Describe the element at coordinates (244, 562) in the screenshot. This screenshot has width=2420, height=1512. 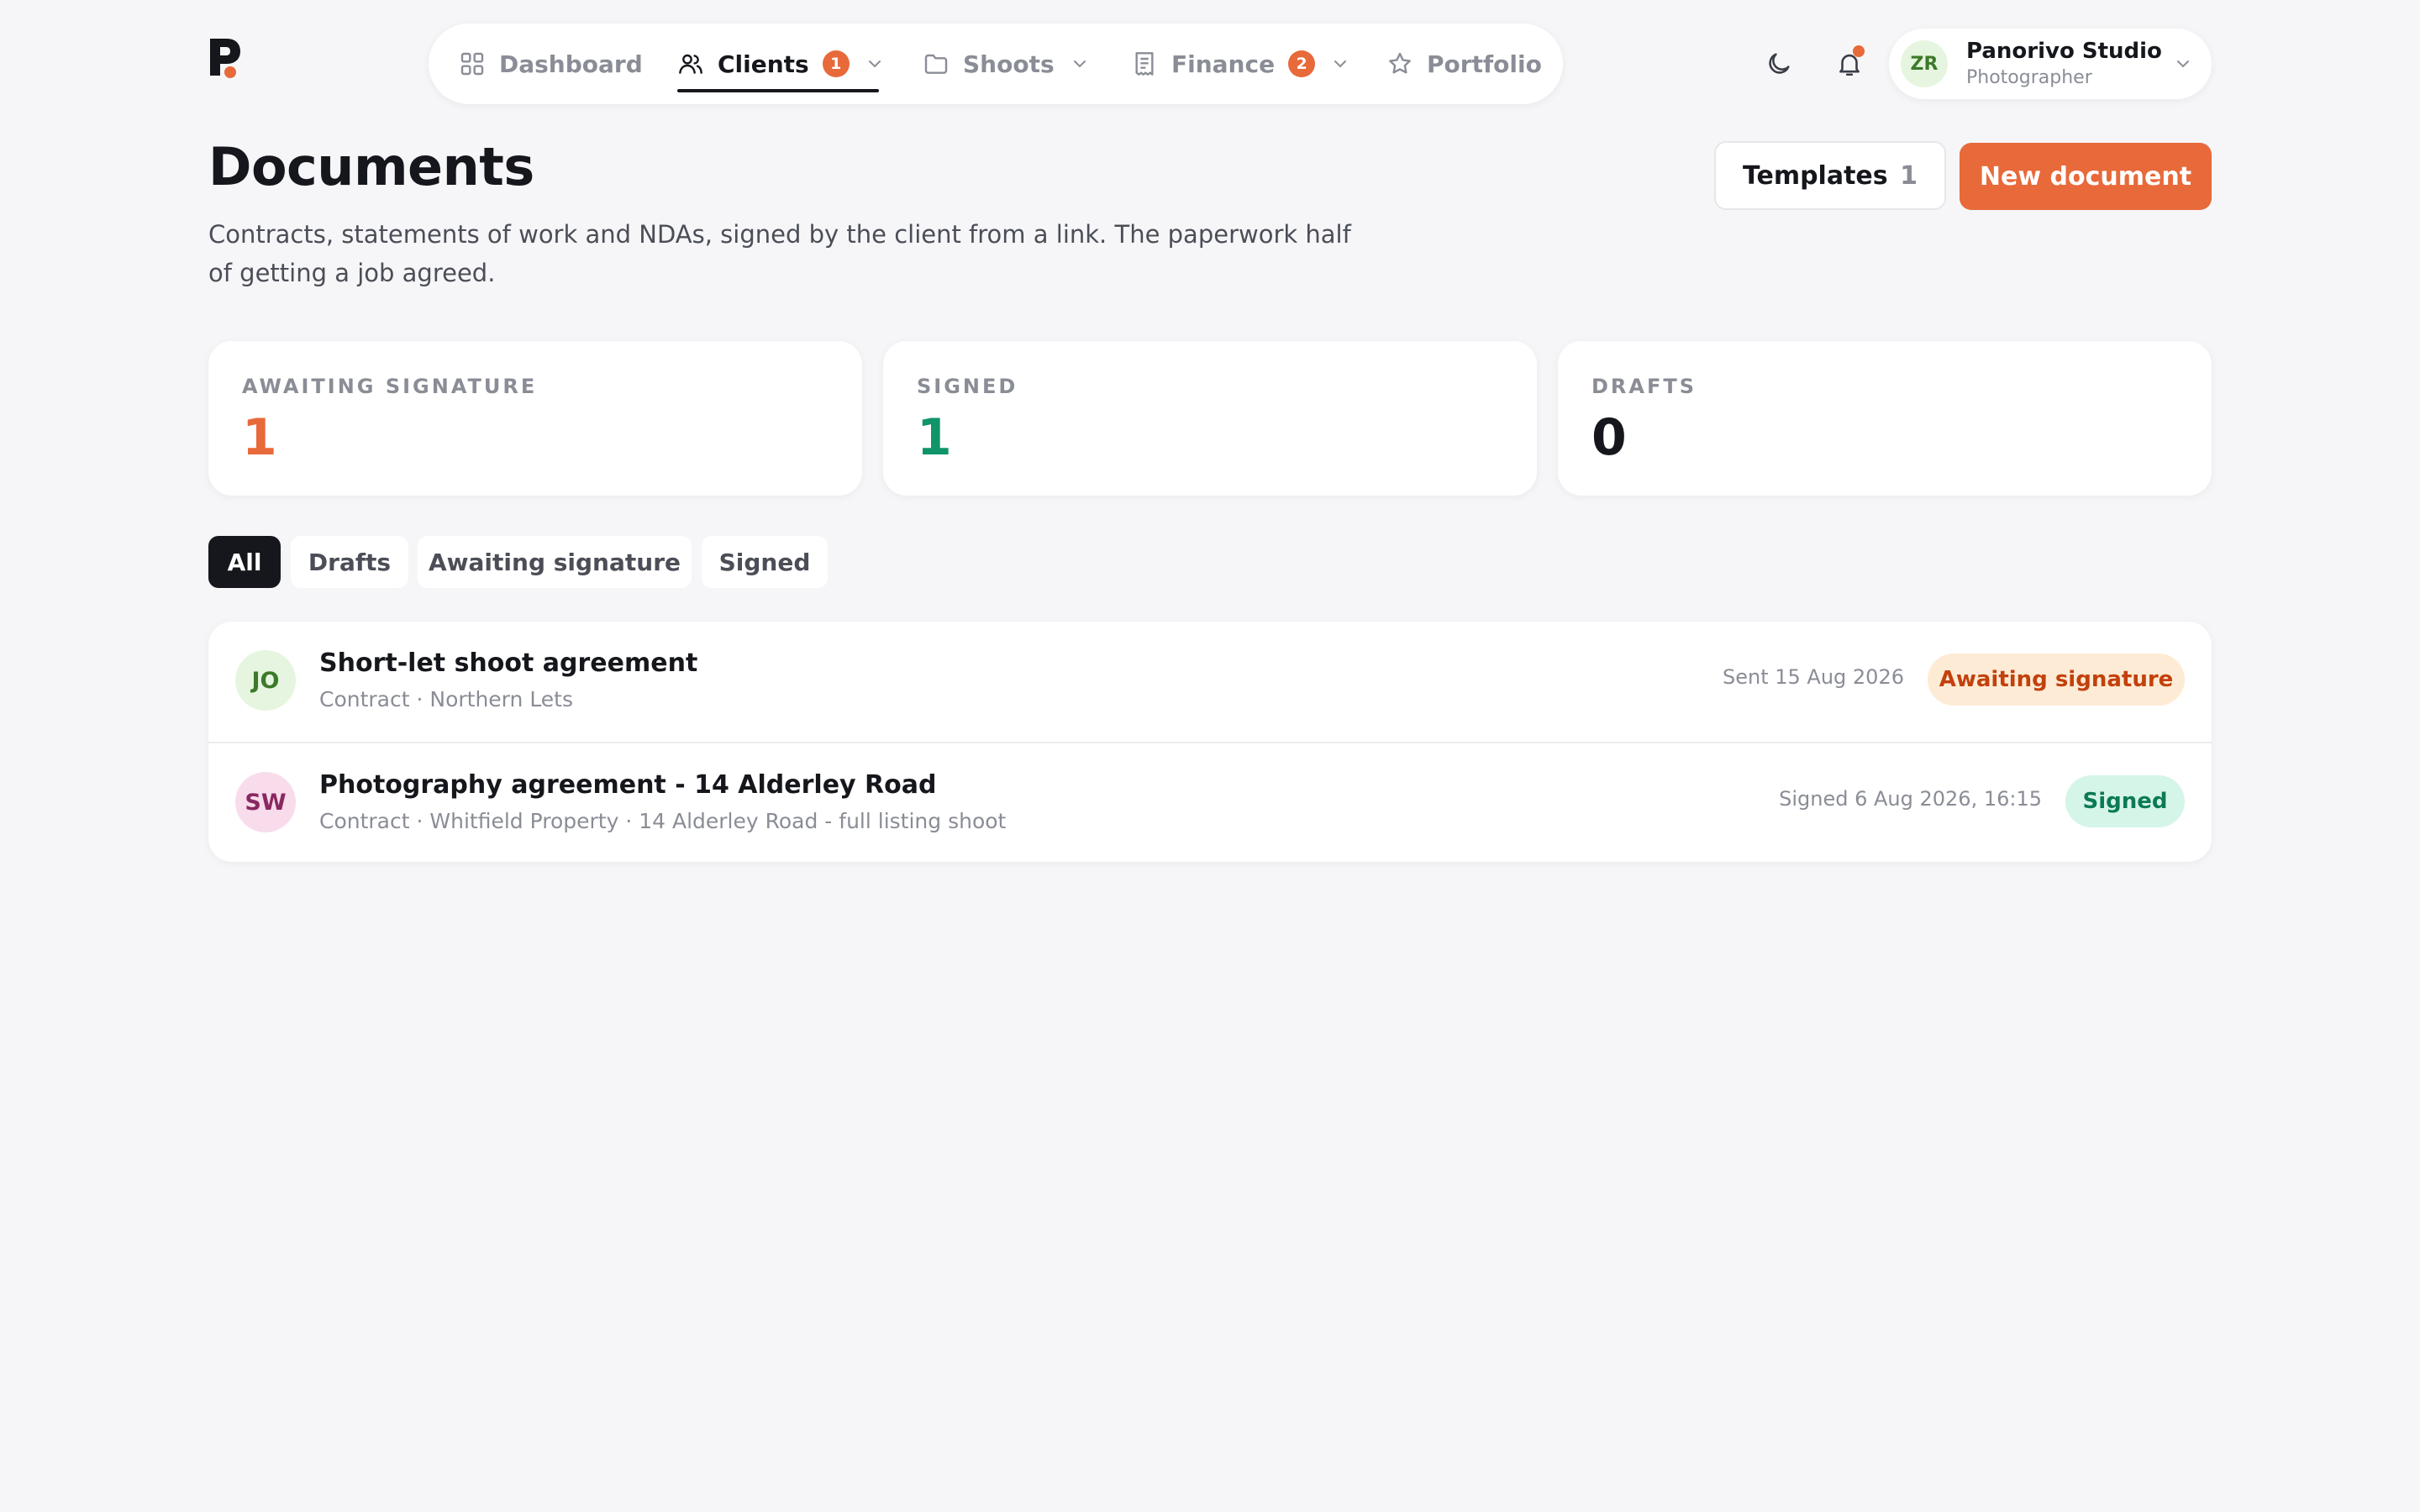
I see `filter-all: All` at that location.